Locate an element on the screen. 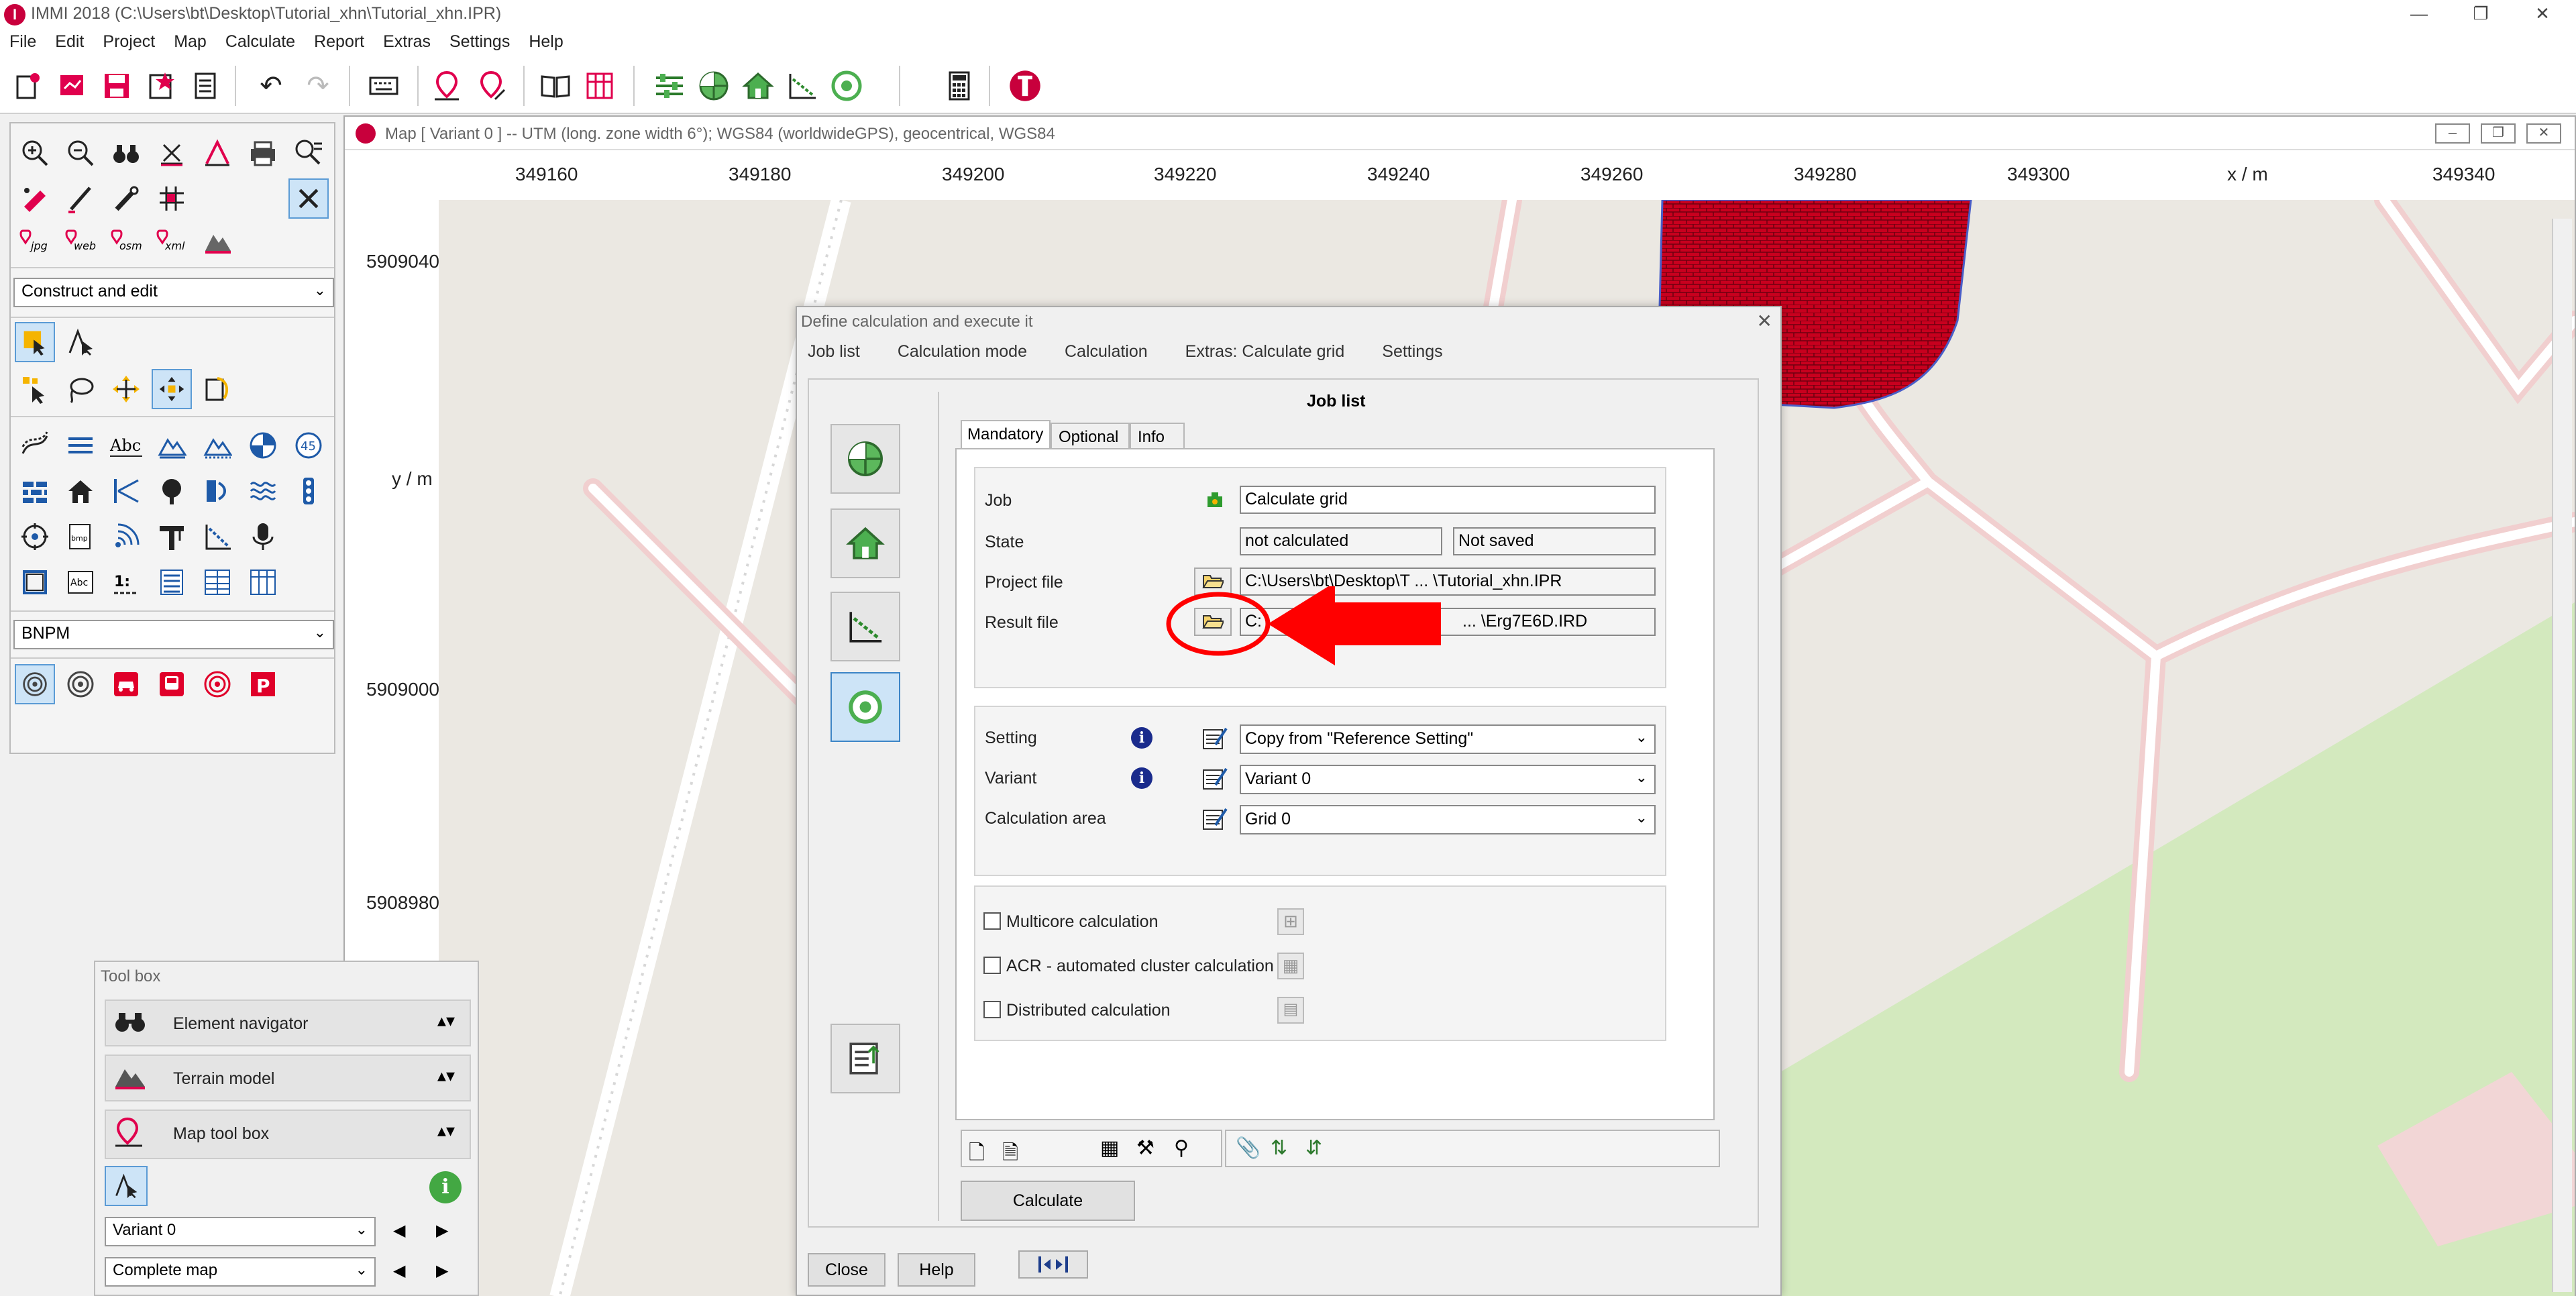 This screenshot has height=1296, width=2576. calculation-area-select: Grid 0 ⌄ is located at coordinates (1448, 819).